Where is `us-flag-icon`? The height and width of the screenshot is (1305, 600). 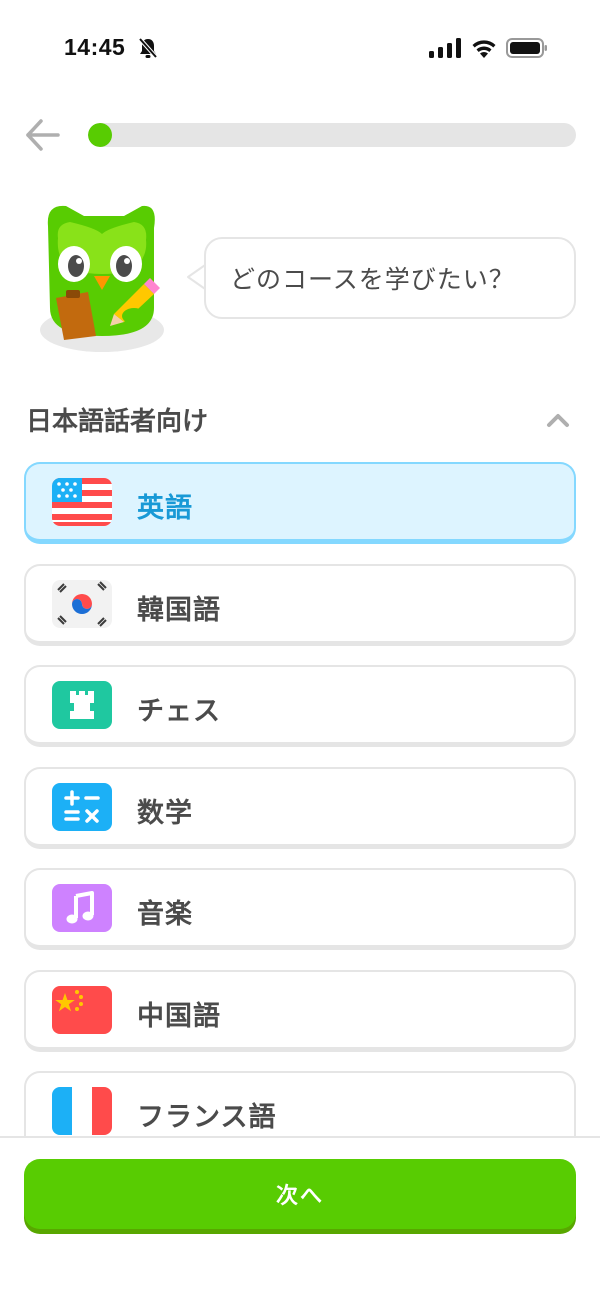
us-flag-icon is located at coordinates (82, 502).